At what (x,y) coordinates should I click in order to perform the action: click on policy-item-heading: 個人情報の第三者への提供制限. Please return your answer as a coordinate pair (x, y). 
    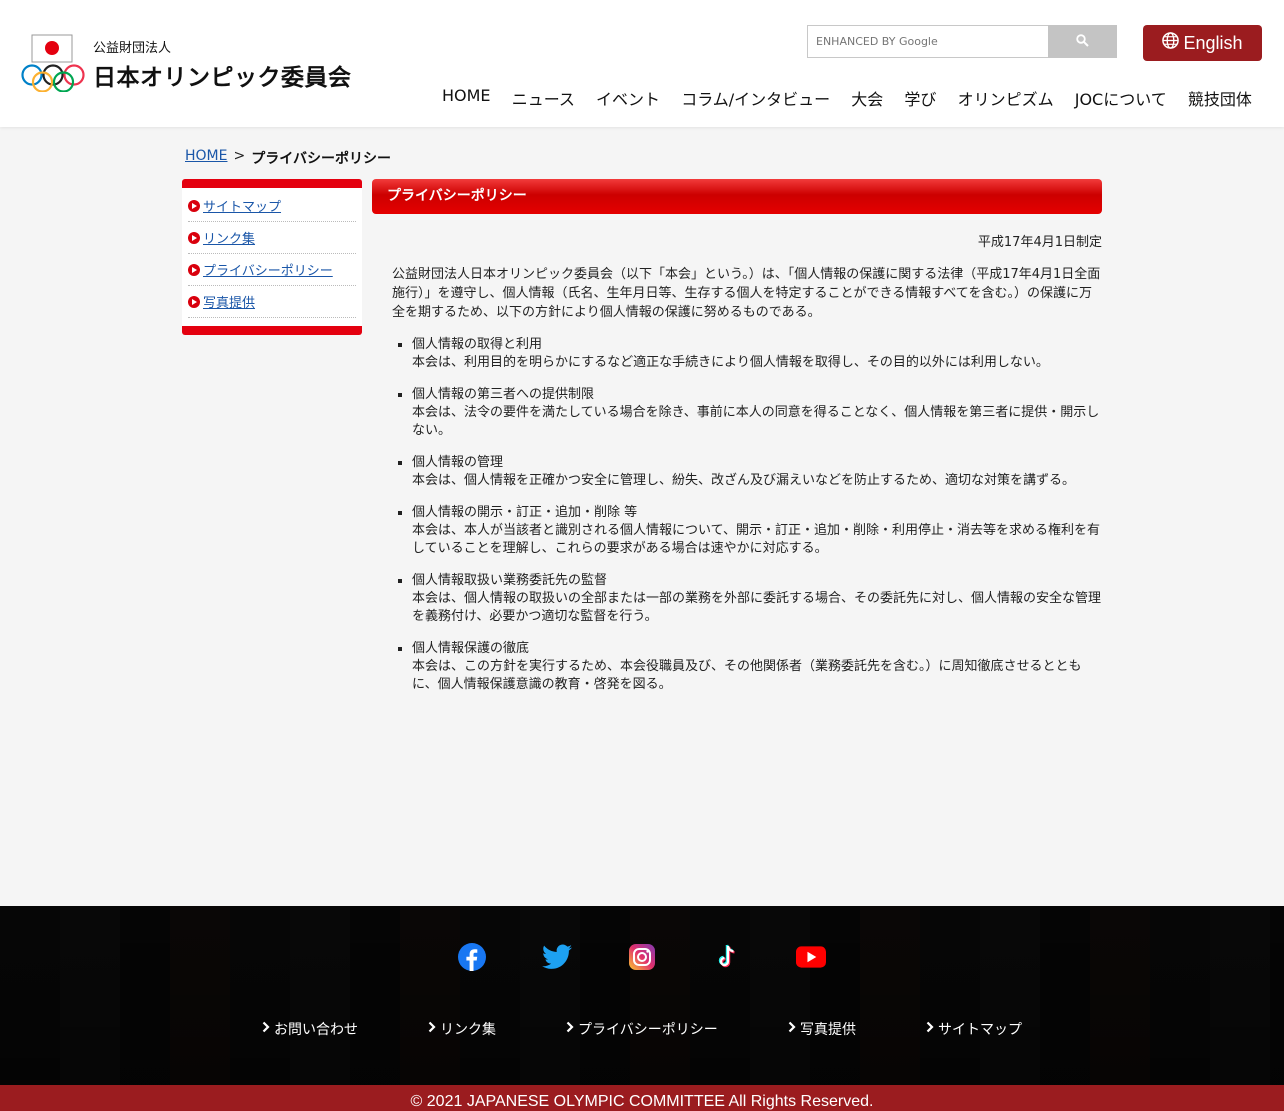
    Looking at the image, I should click on (503, 394).